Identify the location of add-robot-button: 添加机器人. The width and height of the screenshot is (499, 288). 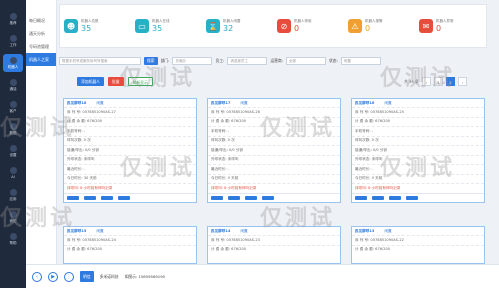
(90, 81).